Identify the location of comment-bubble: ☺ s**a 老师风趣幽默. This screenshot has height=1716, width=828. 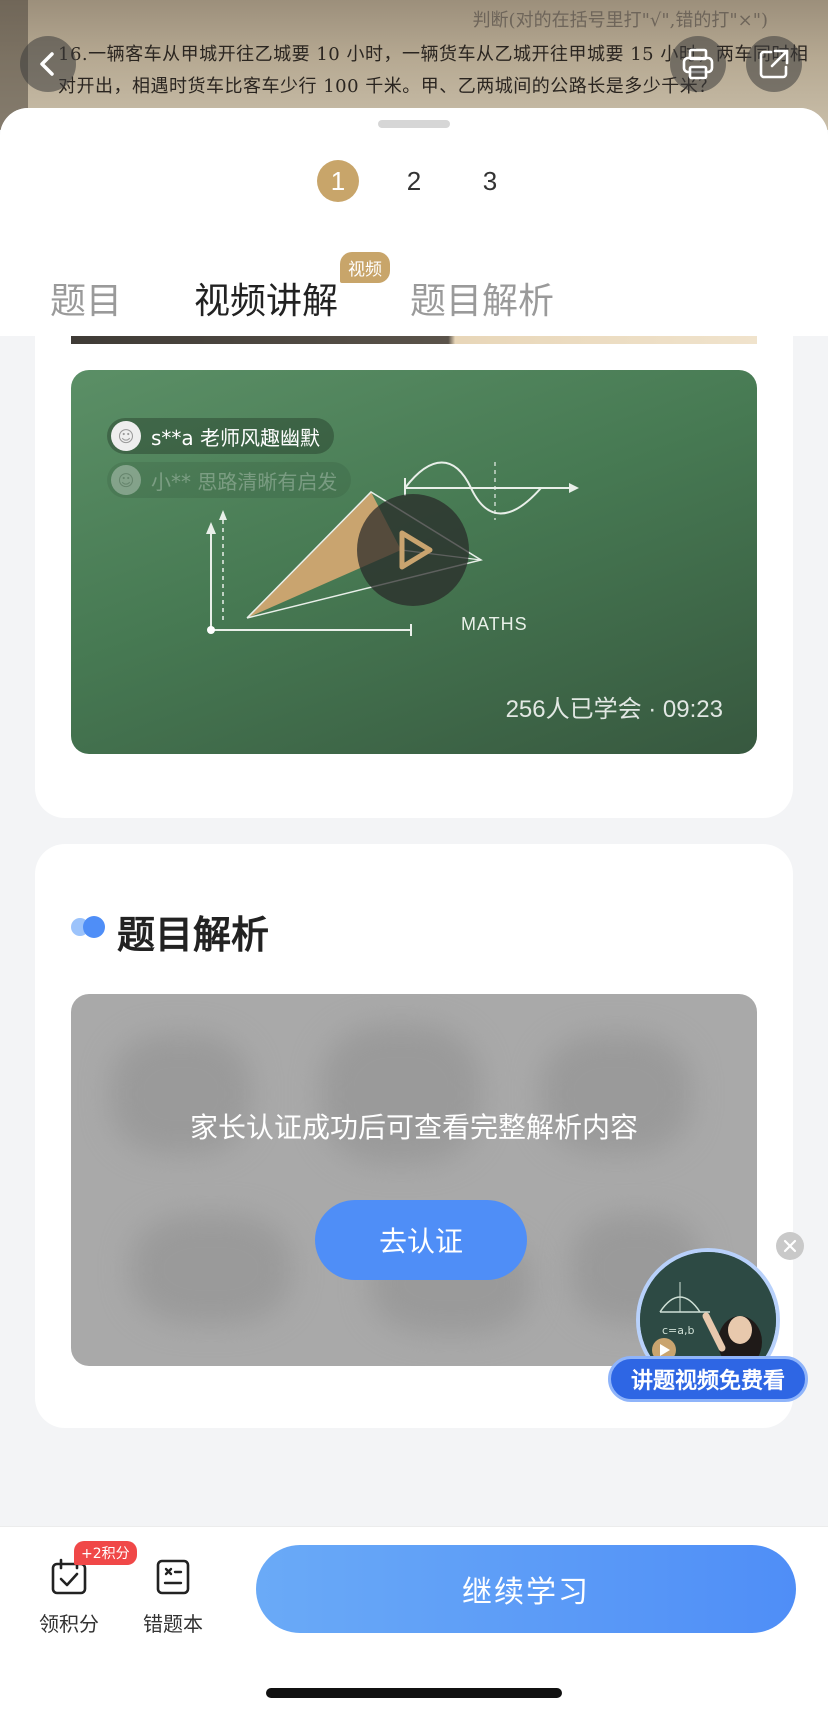
(221, 436).